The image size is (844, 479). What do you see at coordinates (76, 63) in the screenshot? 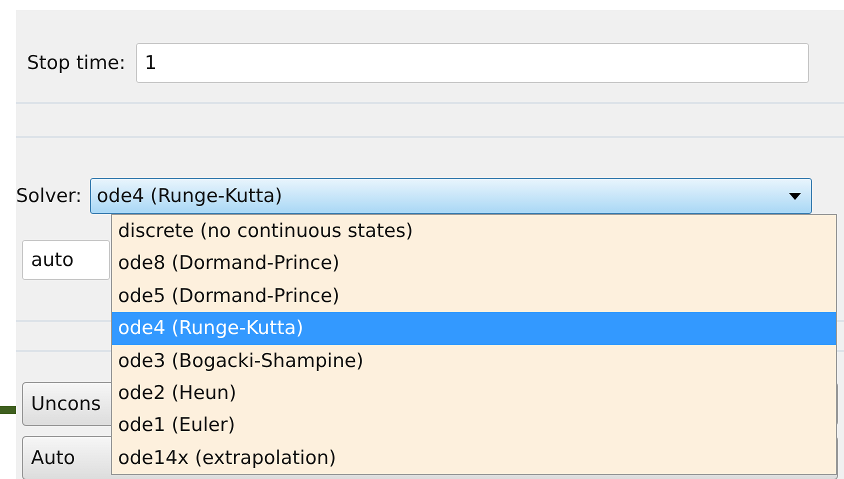
I see `stop-time-label: Stop time:` at bounding box center [76, 63].